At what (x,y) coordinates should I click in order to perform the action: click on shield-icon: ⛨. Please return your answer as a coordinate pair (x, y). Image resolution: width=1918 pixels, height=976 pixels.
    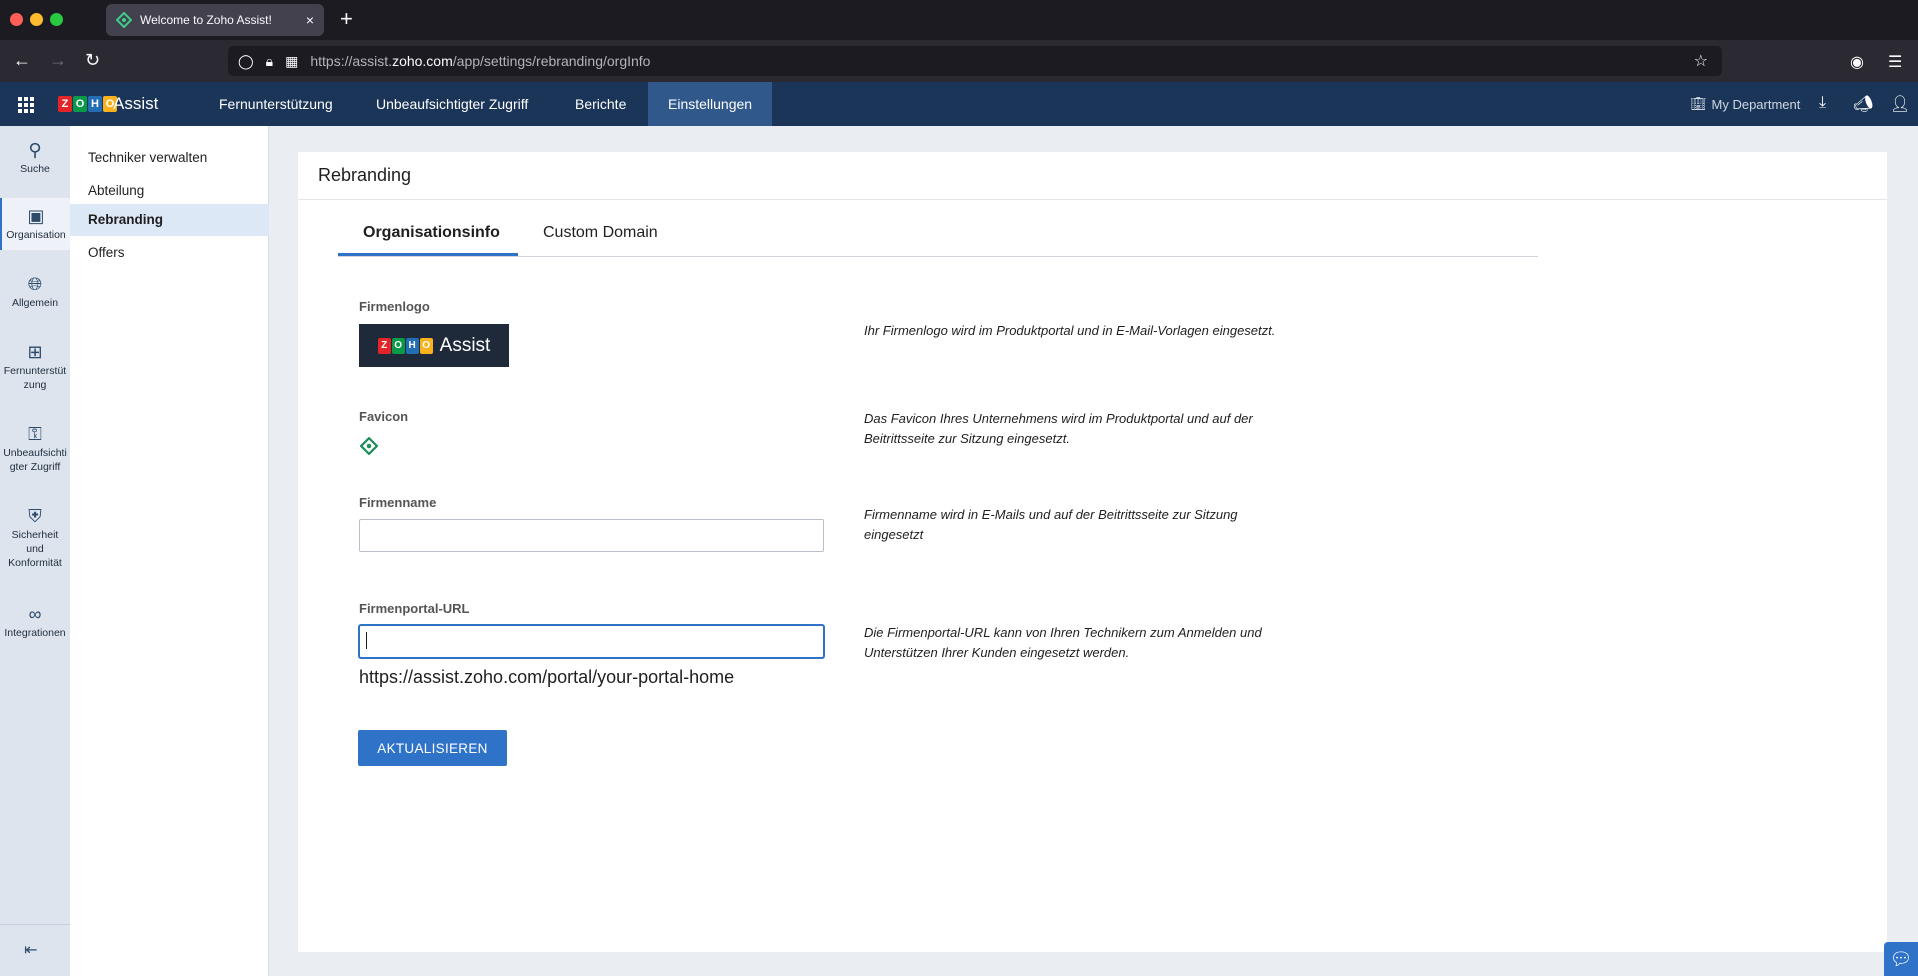
    Looking at the image, I should click on (35, 516).